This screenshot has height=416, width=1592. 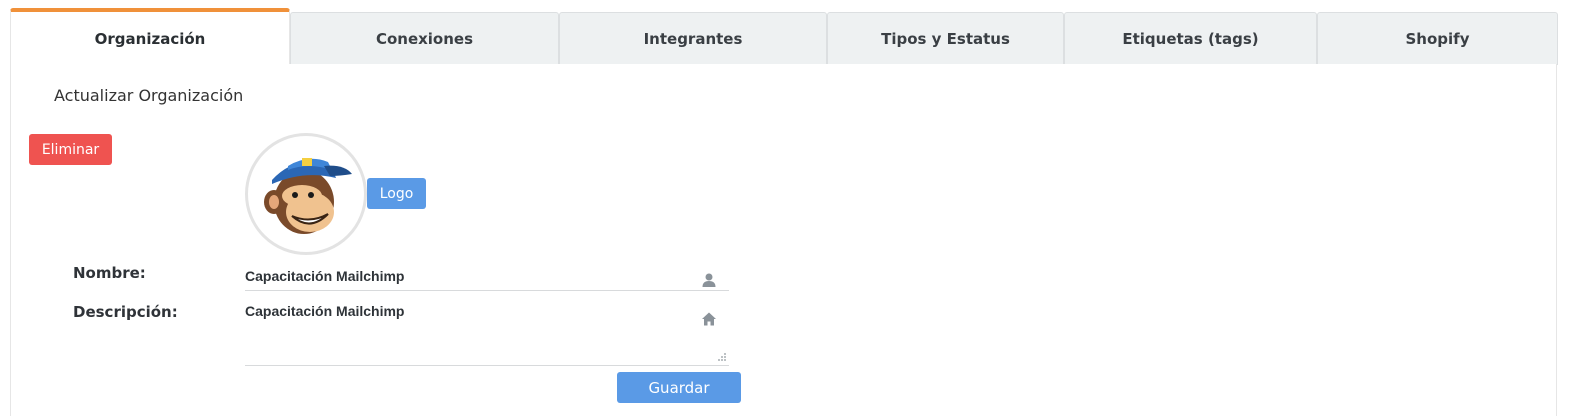 What do you see at coordinates (487, 279) in the screenshot?
I see `name-field: Capacitación Mailchimp` at bounding box center [487, 279].